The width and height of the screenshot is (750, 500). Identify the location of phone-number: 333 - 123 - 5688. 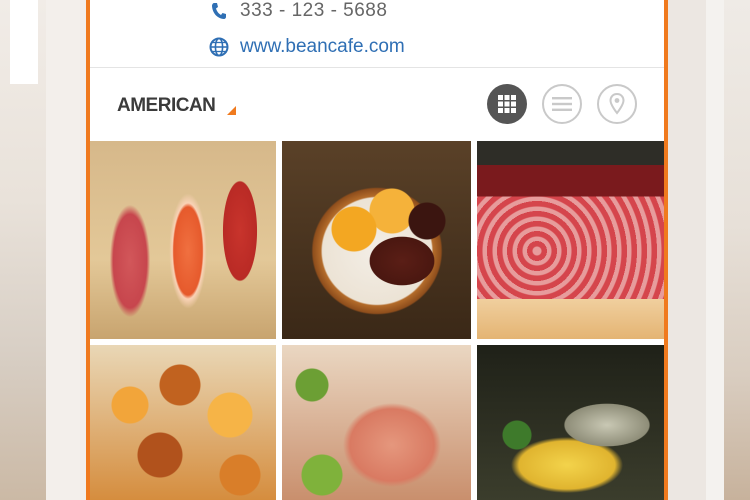
(314, 10).